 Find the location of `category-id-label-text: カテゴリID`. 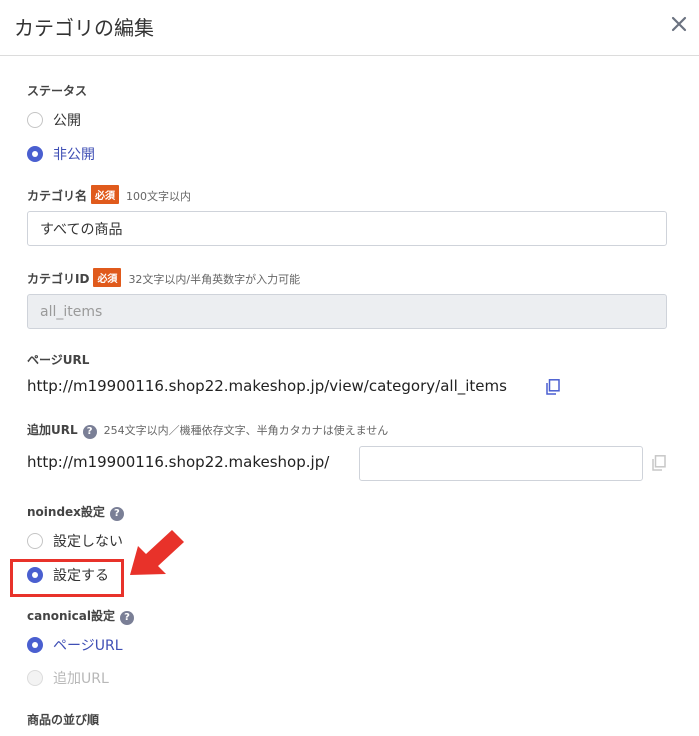

category-id-label-text: カテゴリID is located at coordinates (58, 279).